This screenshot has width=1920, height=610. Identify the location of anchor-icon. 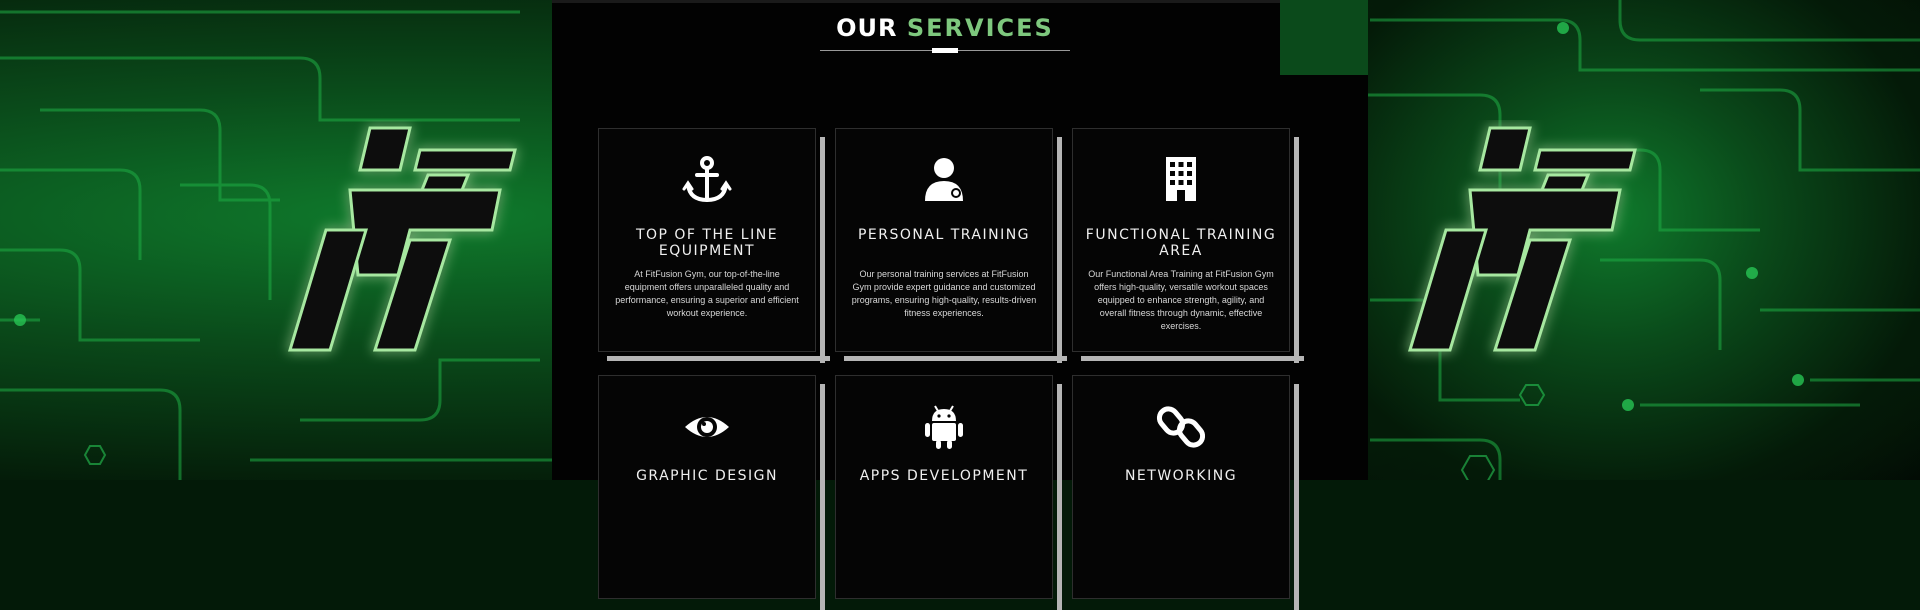
(707, 180).